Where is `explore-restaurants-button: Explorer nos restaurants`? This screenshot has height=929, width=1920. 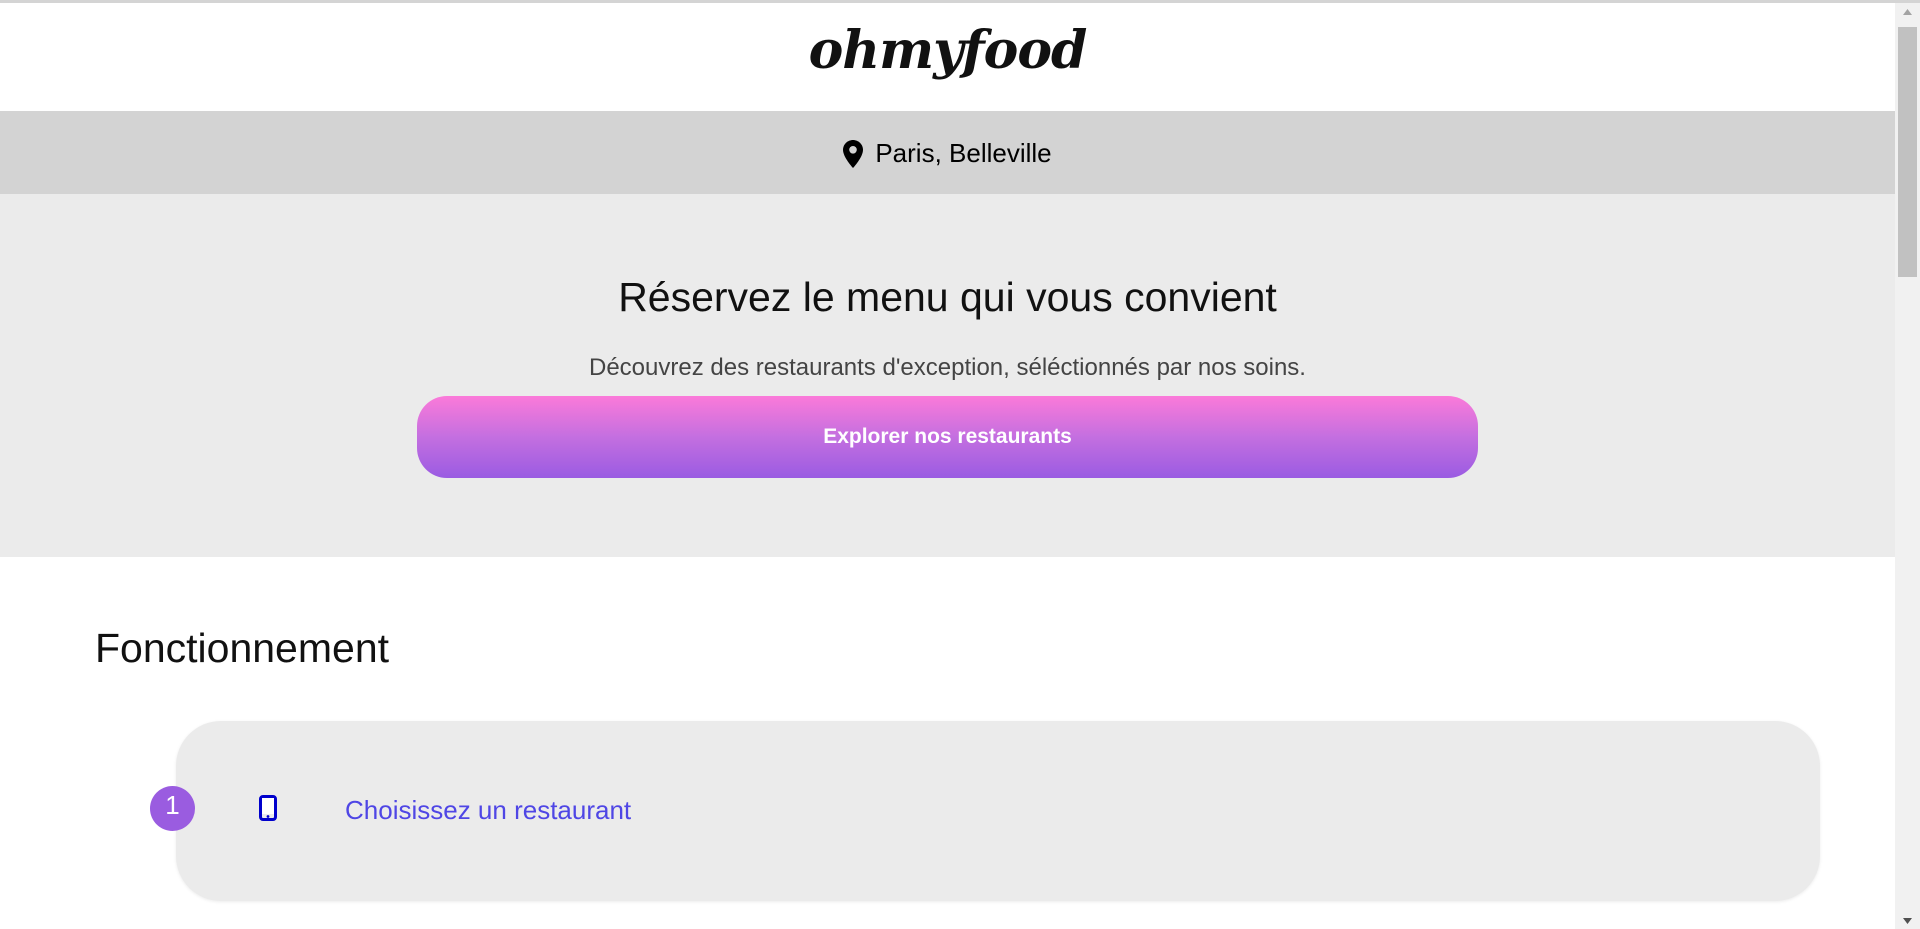 explore-restaurants-button: Explorer nos restaurants is located at coordinates (947, 437).